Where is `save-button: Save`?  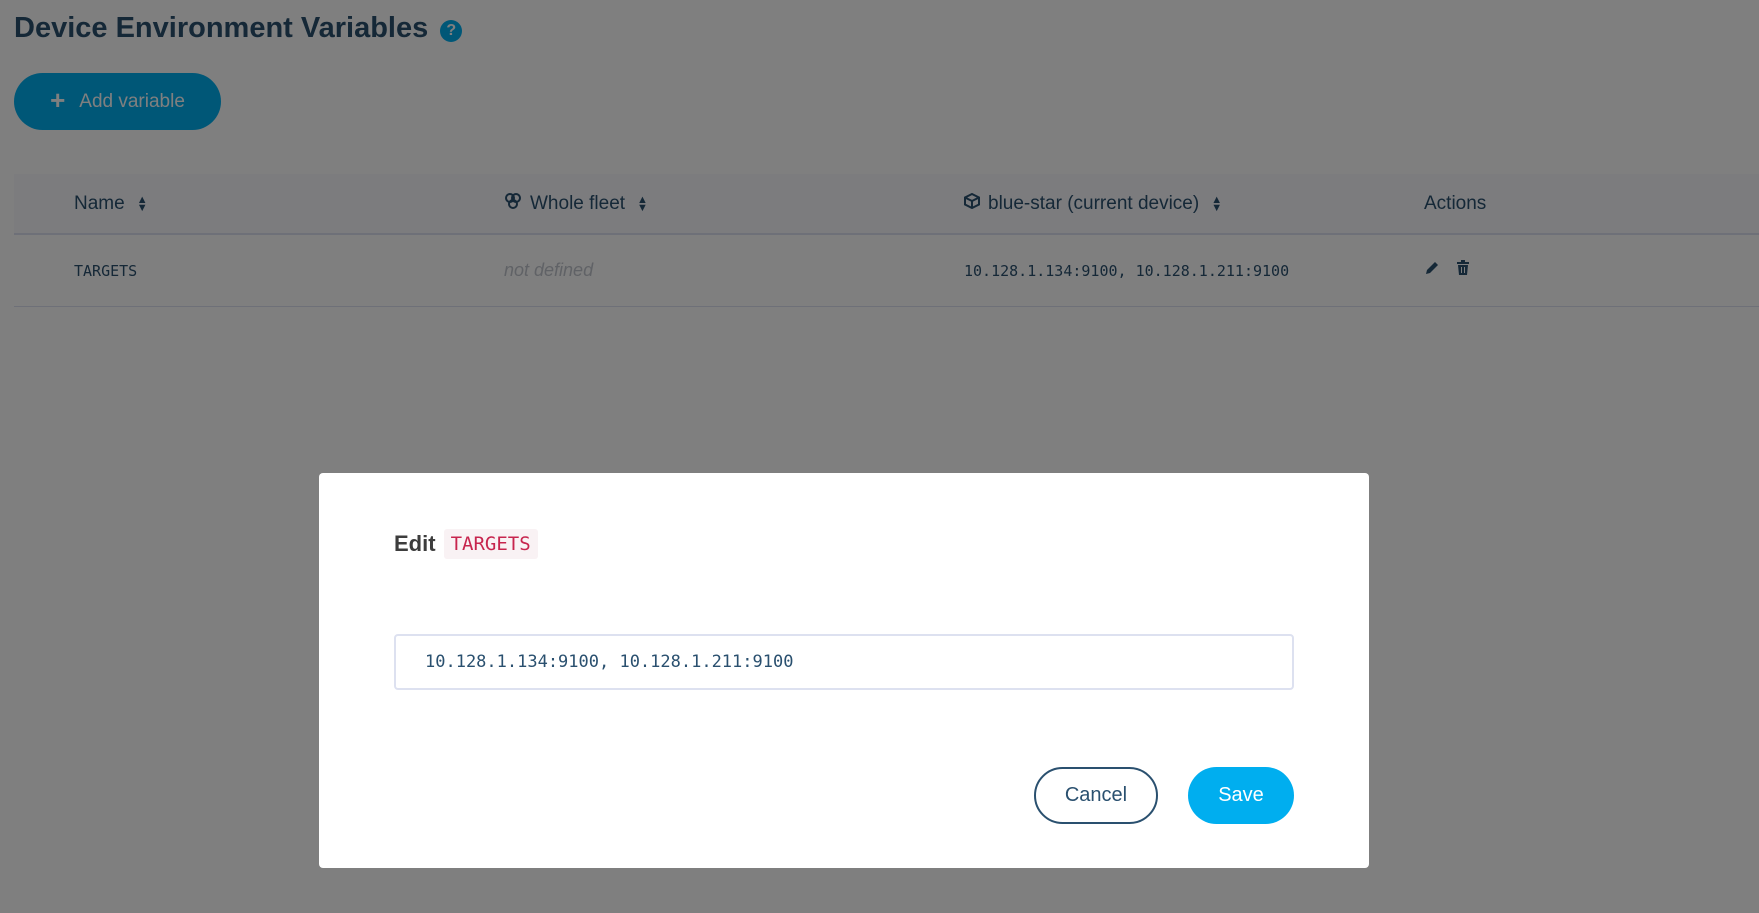 save-button: Save is located at coordinates (1241, 795).